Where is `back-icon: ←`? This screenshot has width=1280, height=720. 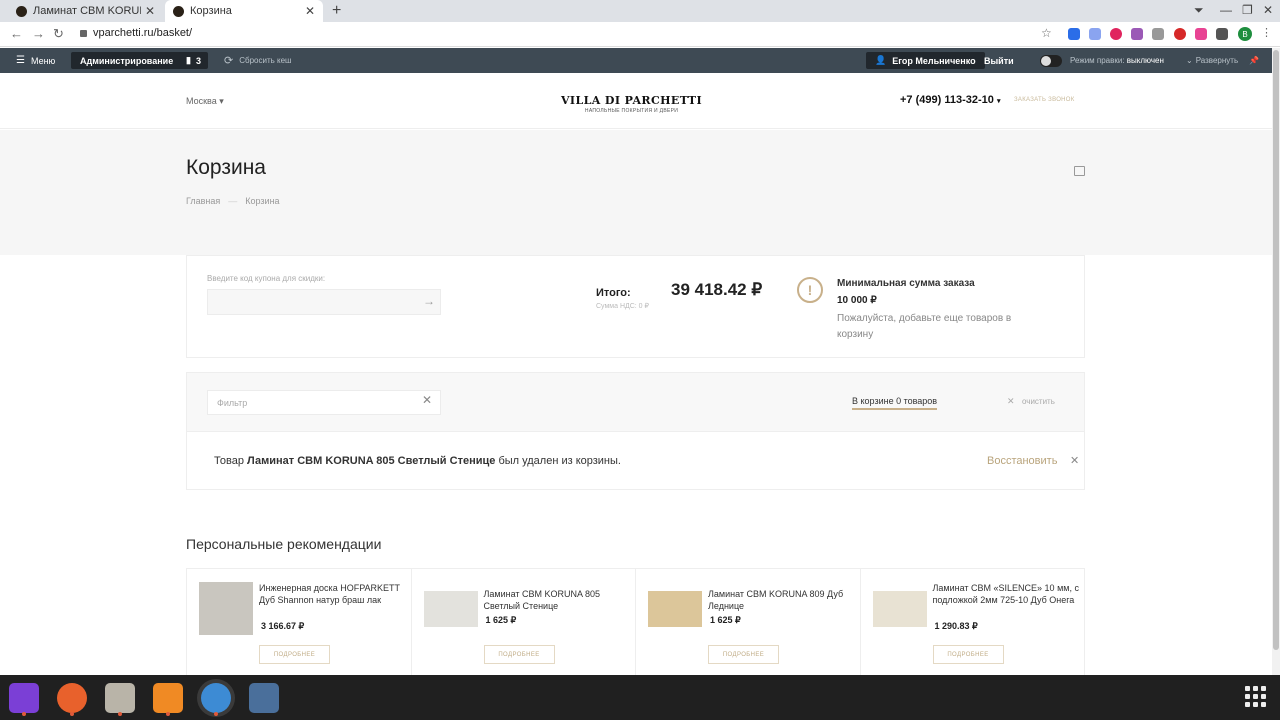
back-icon: ← is located at coordinates (16, 33).